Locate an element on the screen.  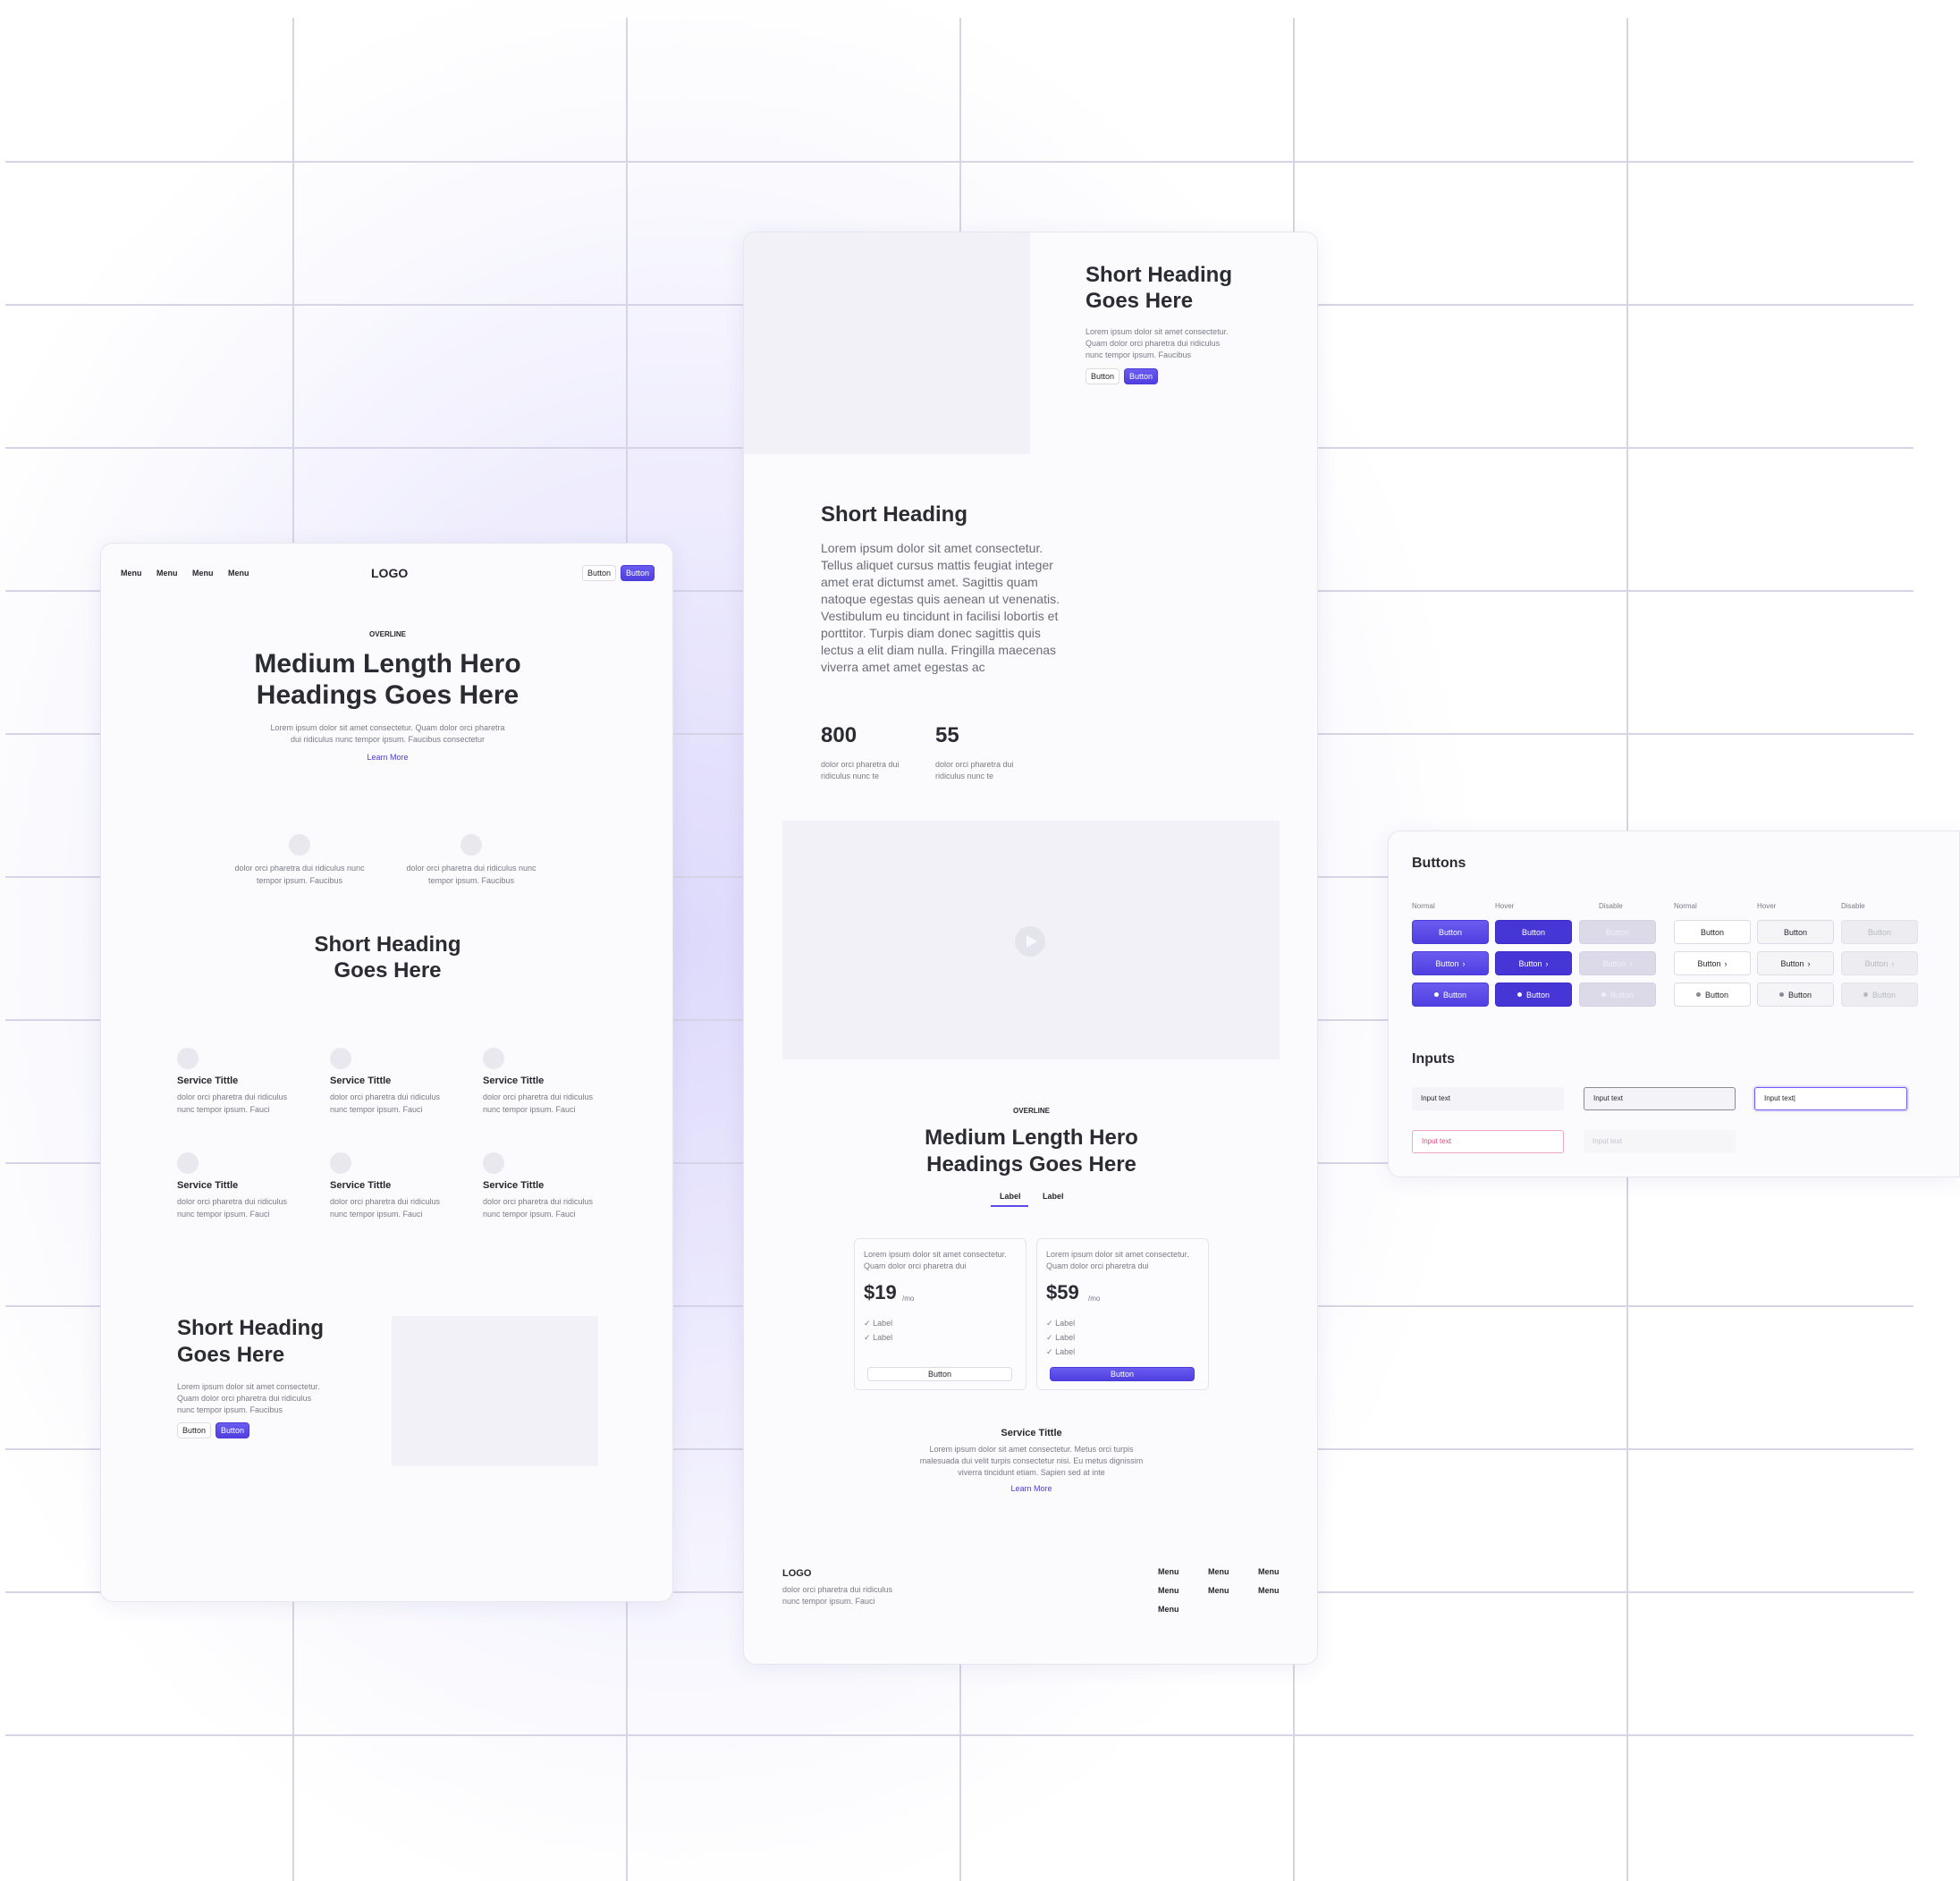
about-heading: Short Heading is located at coordinates (894, 514).